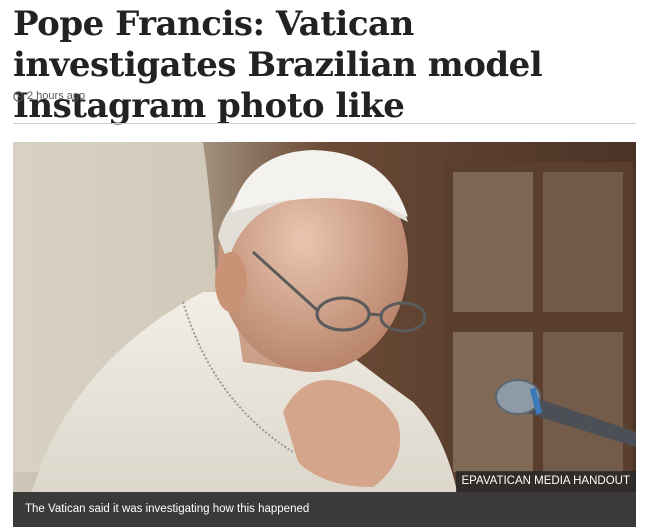 The image size is (650, 528). I want to click on header-divider, so click(324, 123).